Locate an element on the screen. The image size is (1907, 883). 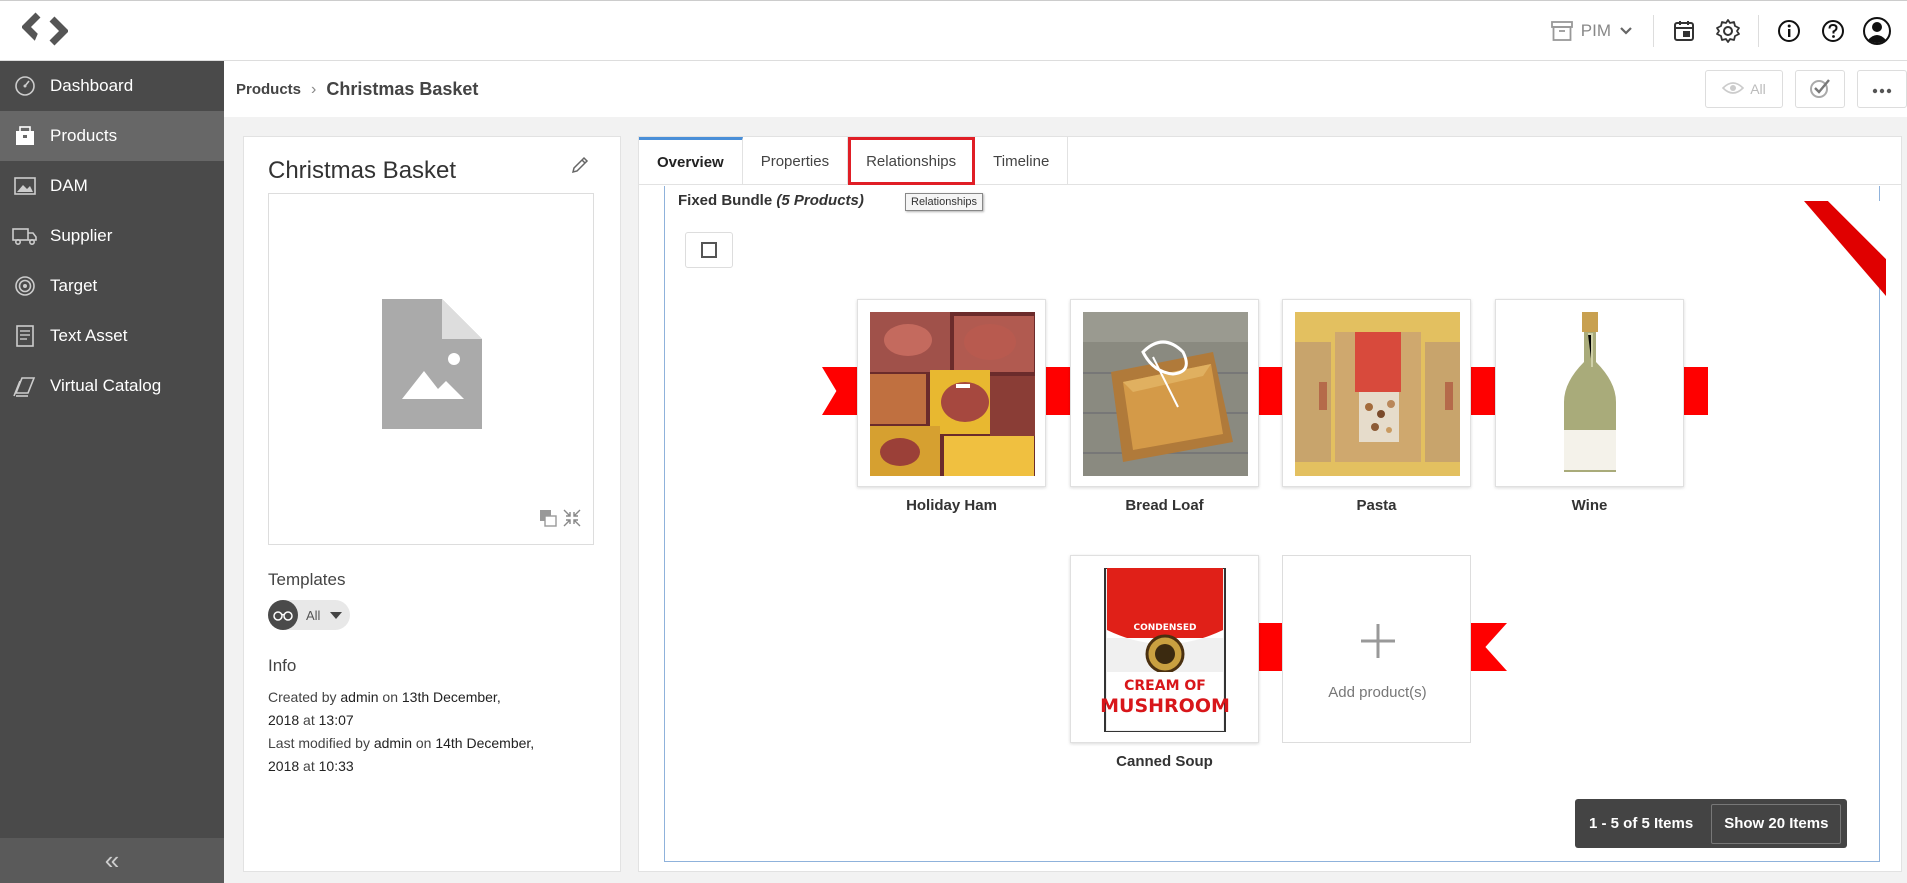
target-icon is located at coordinates (25, 286).